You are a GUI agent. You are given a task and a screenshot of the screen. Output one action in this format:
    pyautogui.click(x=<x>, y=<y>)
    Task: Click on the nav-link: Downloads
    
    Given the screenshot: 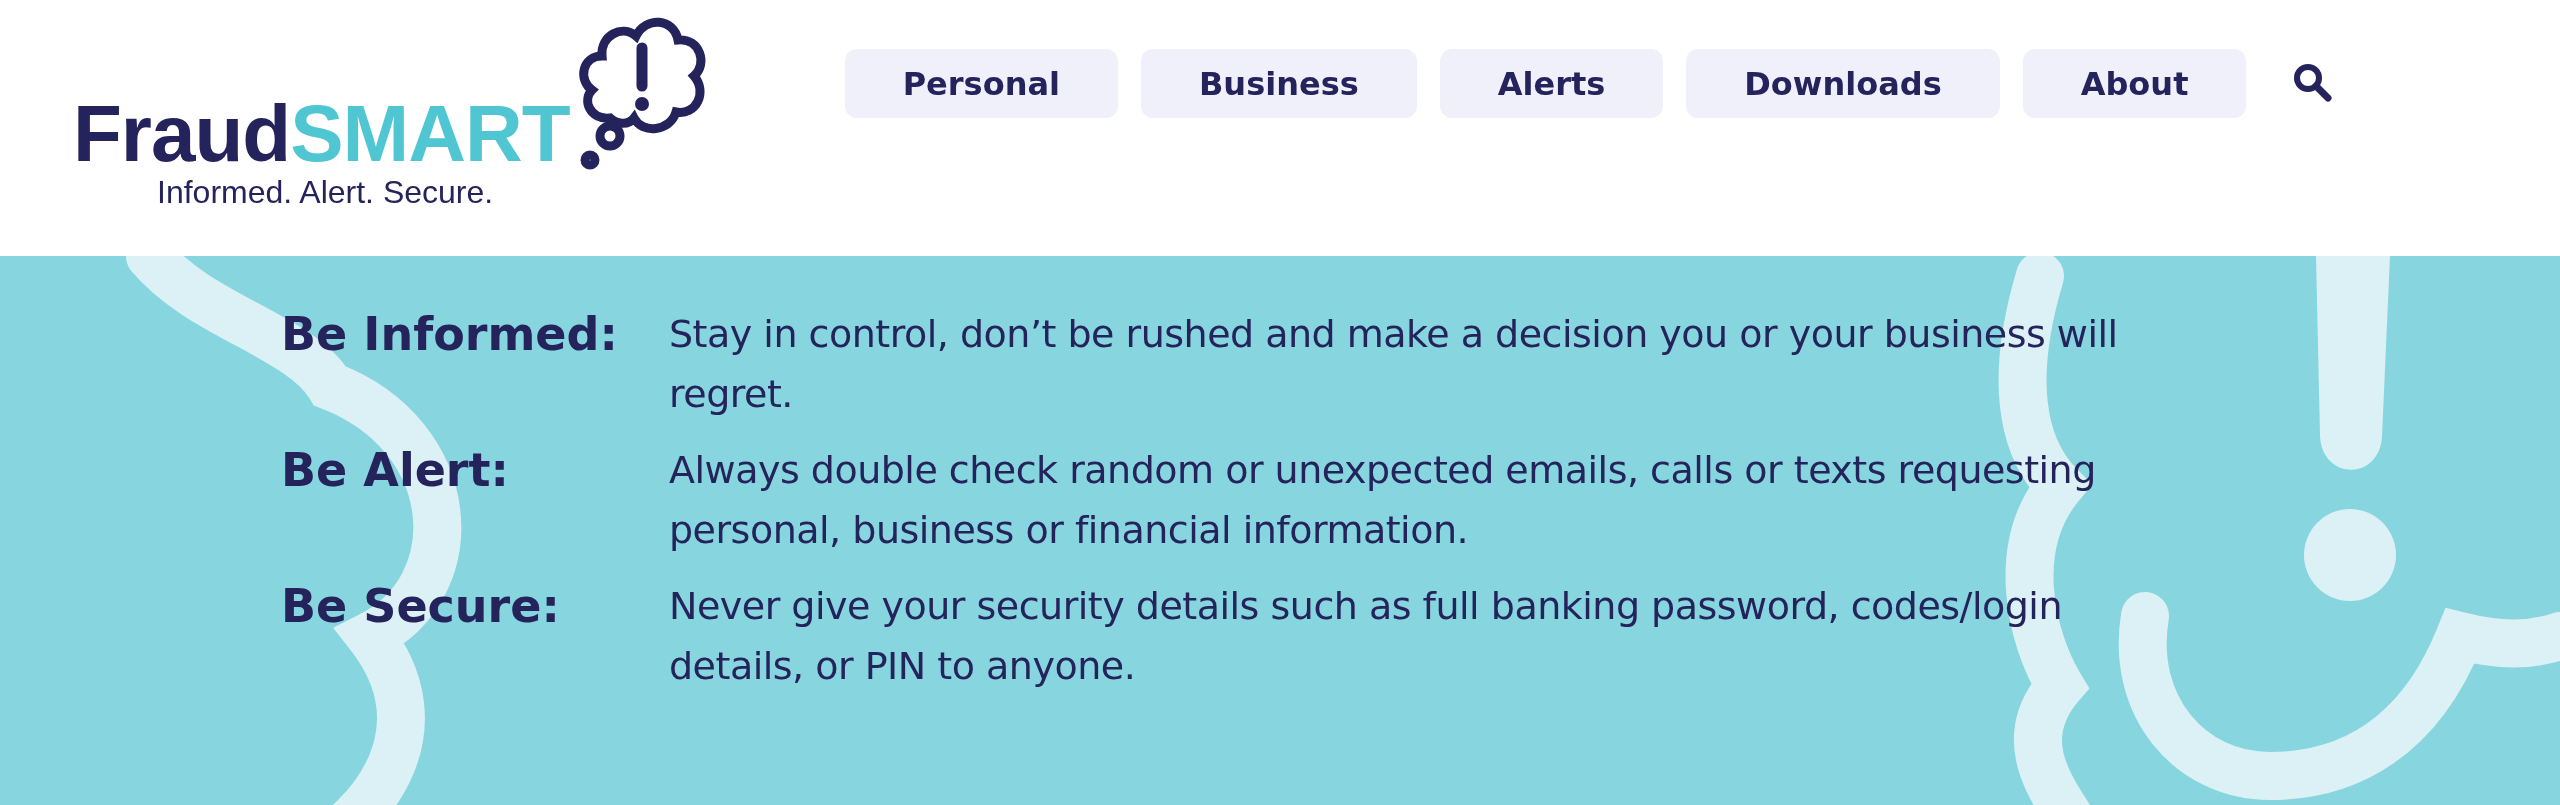 What is the action you would take?
    pyautogui.click(x=1843, y=83)
    